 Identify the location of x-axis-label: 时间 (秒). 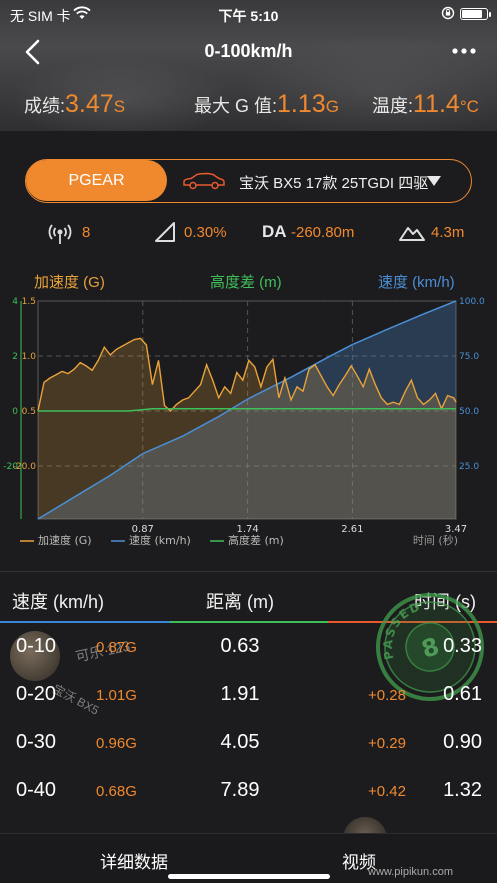
(435, 540).